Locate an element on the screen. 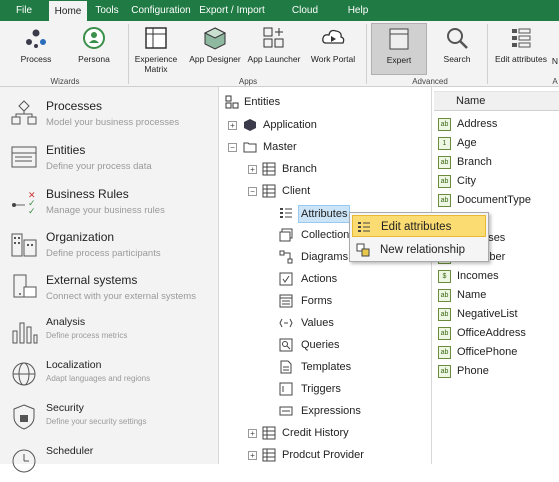  tree-label: Collections is located at coordinates (328, 235).